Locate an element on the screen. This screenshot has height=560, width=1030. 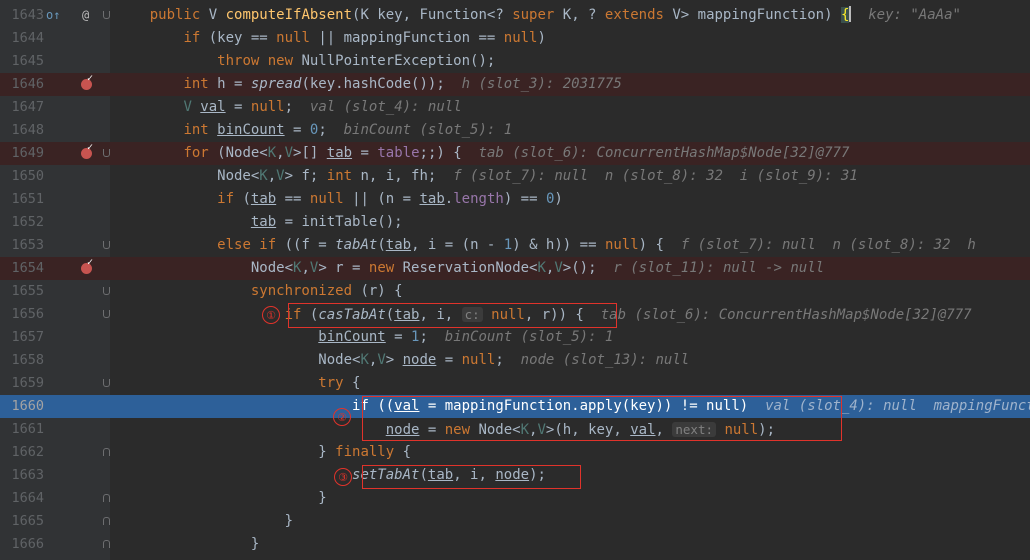
line-number: 1661 is located at coordinates (22, 429).